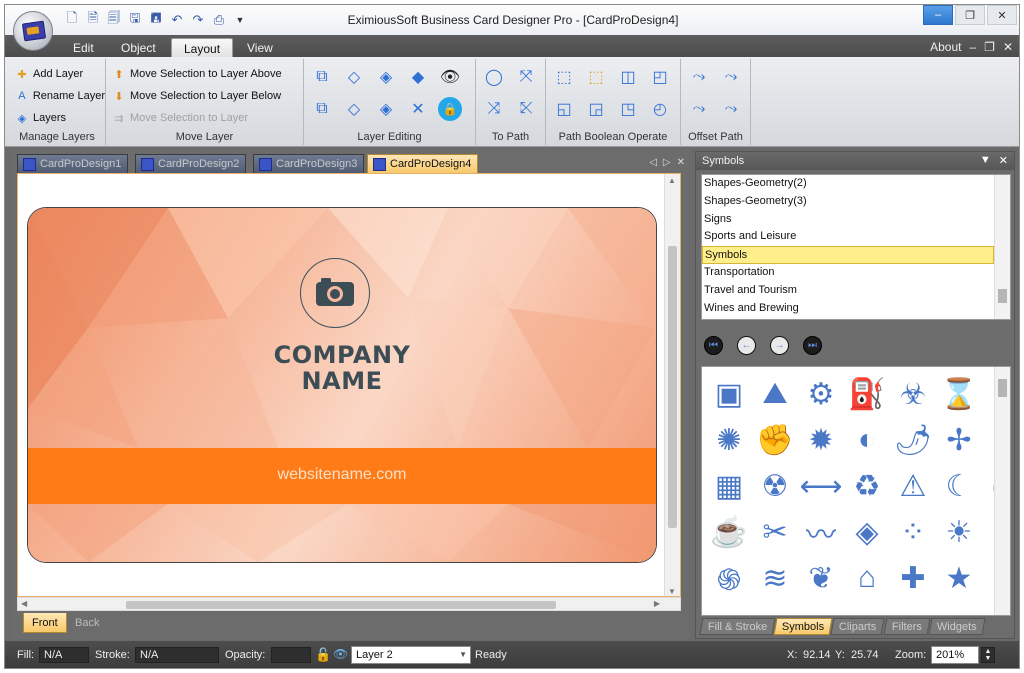 This screenshot has width=1024, height=673. Describe the element at coordinates (526, 109) in the screenshot. I see `simplify-path-icon: ⤪` at that location.